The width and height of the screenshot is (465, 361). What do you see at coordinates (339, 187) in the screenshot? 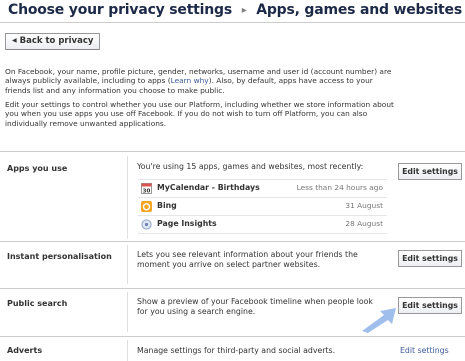
I see `app-last-used: Less than 24 hours ago` at bounding box center [339, 187].